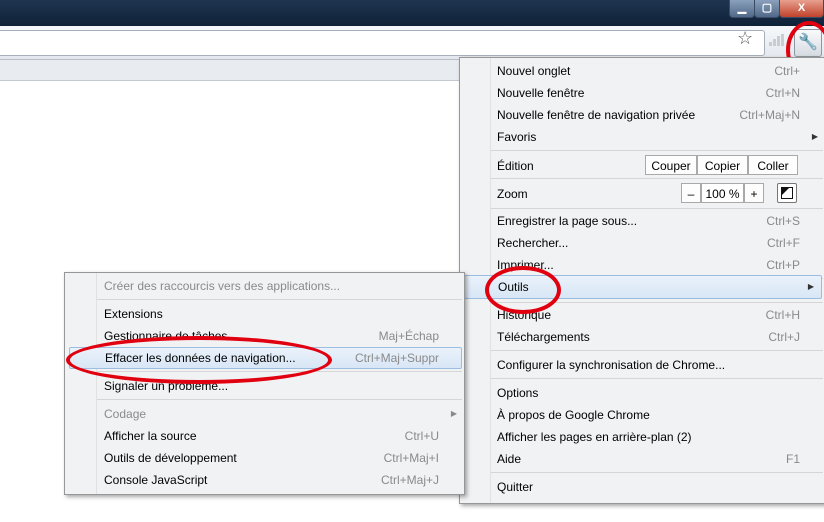 This screenshot has width=824, height=522. What do you see at coordinates (264, 336) in the screenshot?
I see `submenu-item-task-manager: Gestionnaire de tâches Maj+Échap` at bounding box center [264, 336].